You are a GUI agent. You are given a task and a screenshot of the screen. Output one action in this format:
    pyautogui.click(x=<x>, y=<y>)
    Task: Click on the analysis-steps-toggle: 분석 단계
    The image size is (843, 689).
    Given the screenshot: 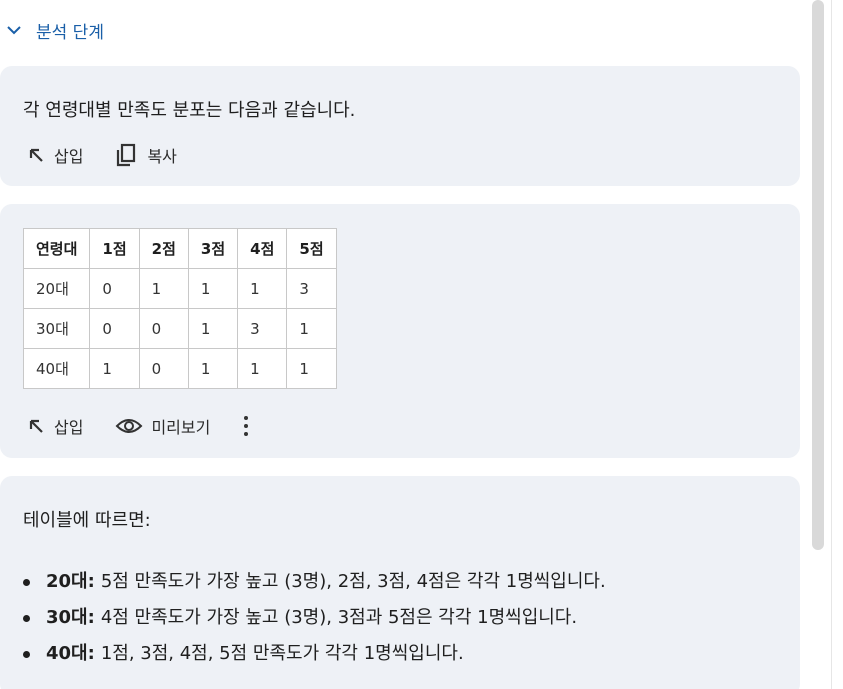 What is the action you would take?
    pyautogui.click(x=55, y=30)
    